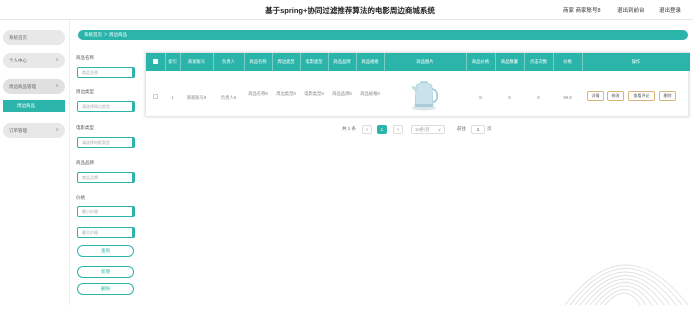  Describe the element at coordinates (567, 61) in the screenshot. I see `header-price2: 价格` at that location.